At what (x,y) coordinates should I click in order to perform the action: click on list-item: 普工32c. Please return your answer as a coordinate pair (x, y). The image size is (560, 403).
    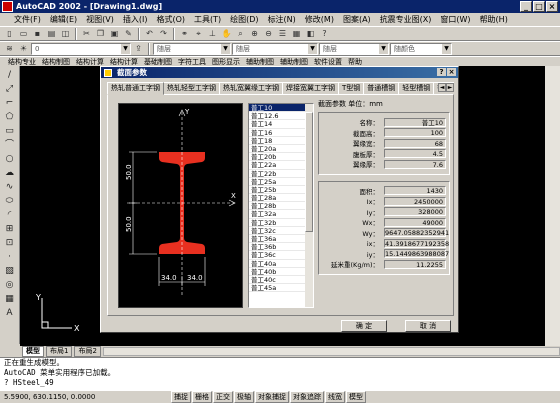
    Looking at the image, I should click on (281, 231).